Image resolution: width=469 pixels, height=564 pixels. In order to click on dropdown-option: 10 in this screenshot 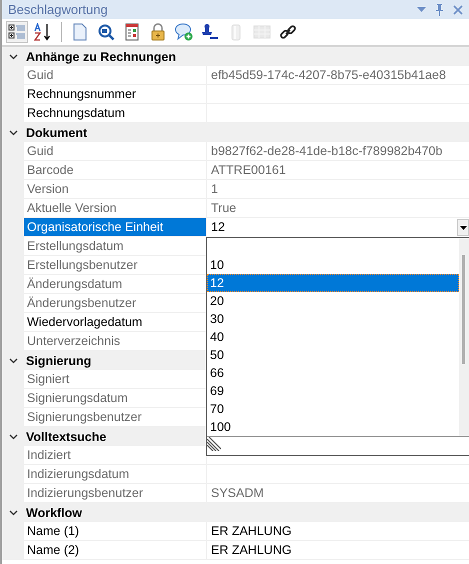, I will do `click(333, 265)`.